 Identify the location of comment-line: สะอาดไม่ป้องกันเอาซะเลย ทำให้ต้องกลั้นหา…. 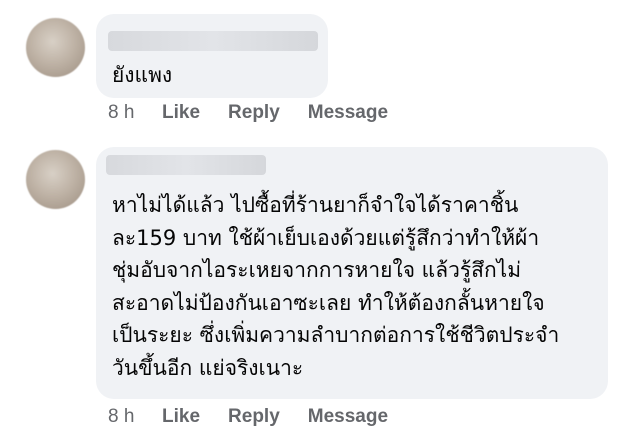
(328, 302).